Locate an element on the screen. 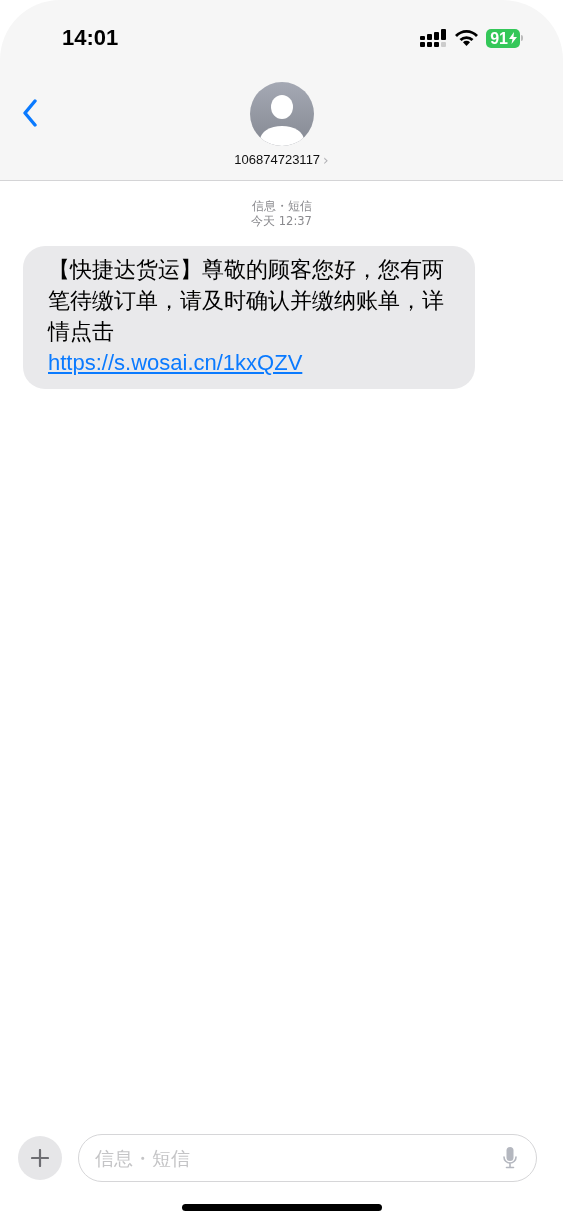 This screenshot has height=1220, width=563. signal-icon is located at coordinates (434, 38).